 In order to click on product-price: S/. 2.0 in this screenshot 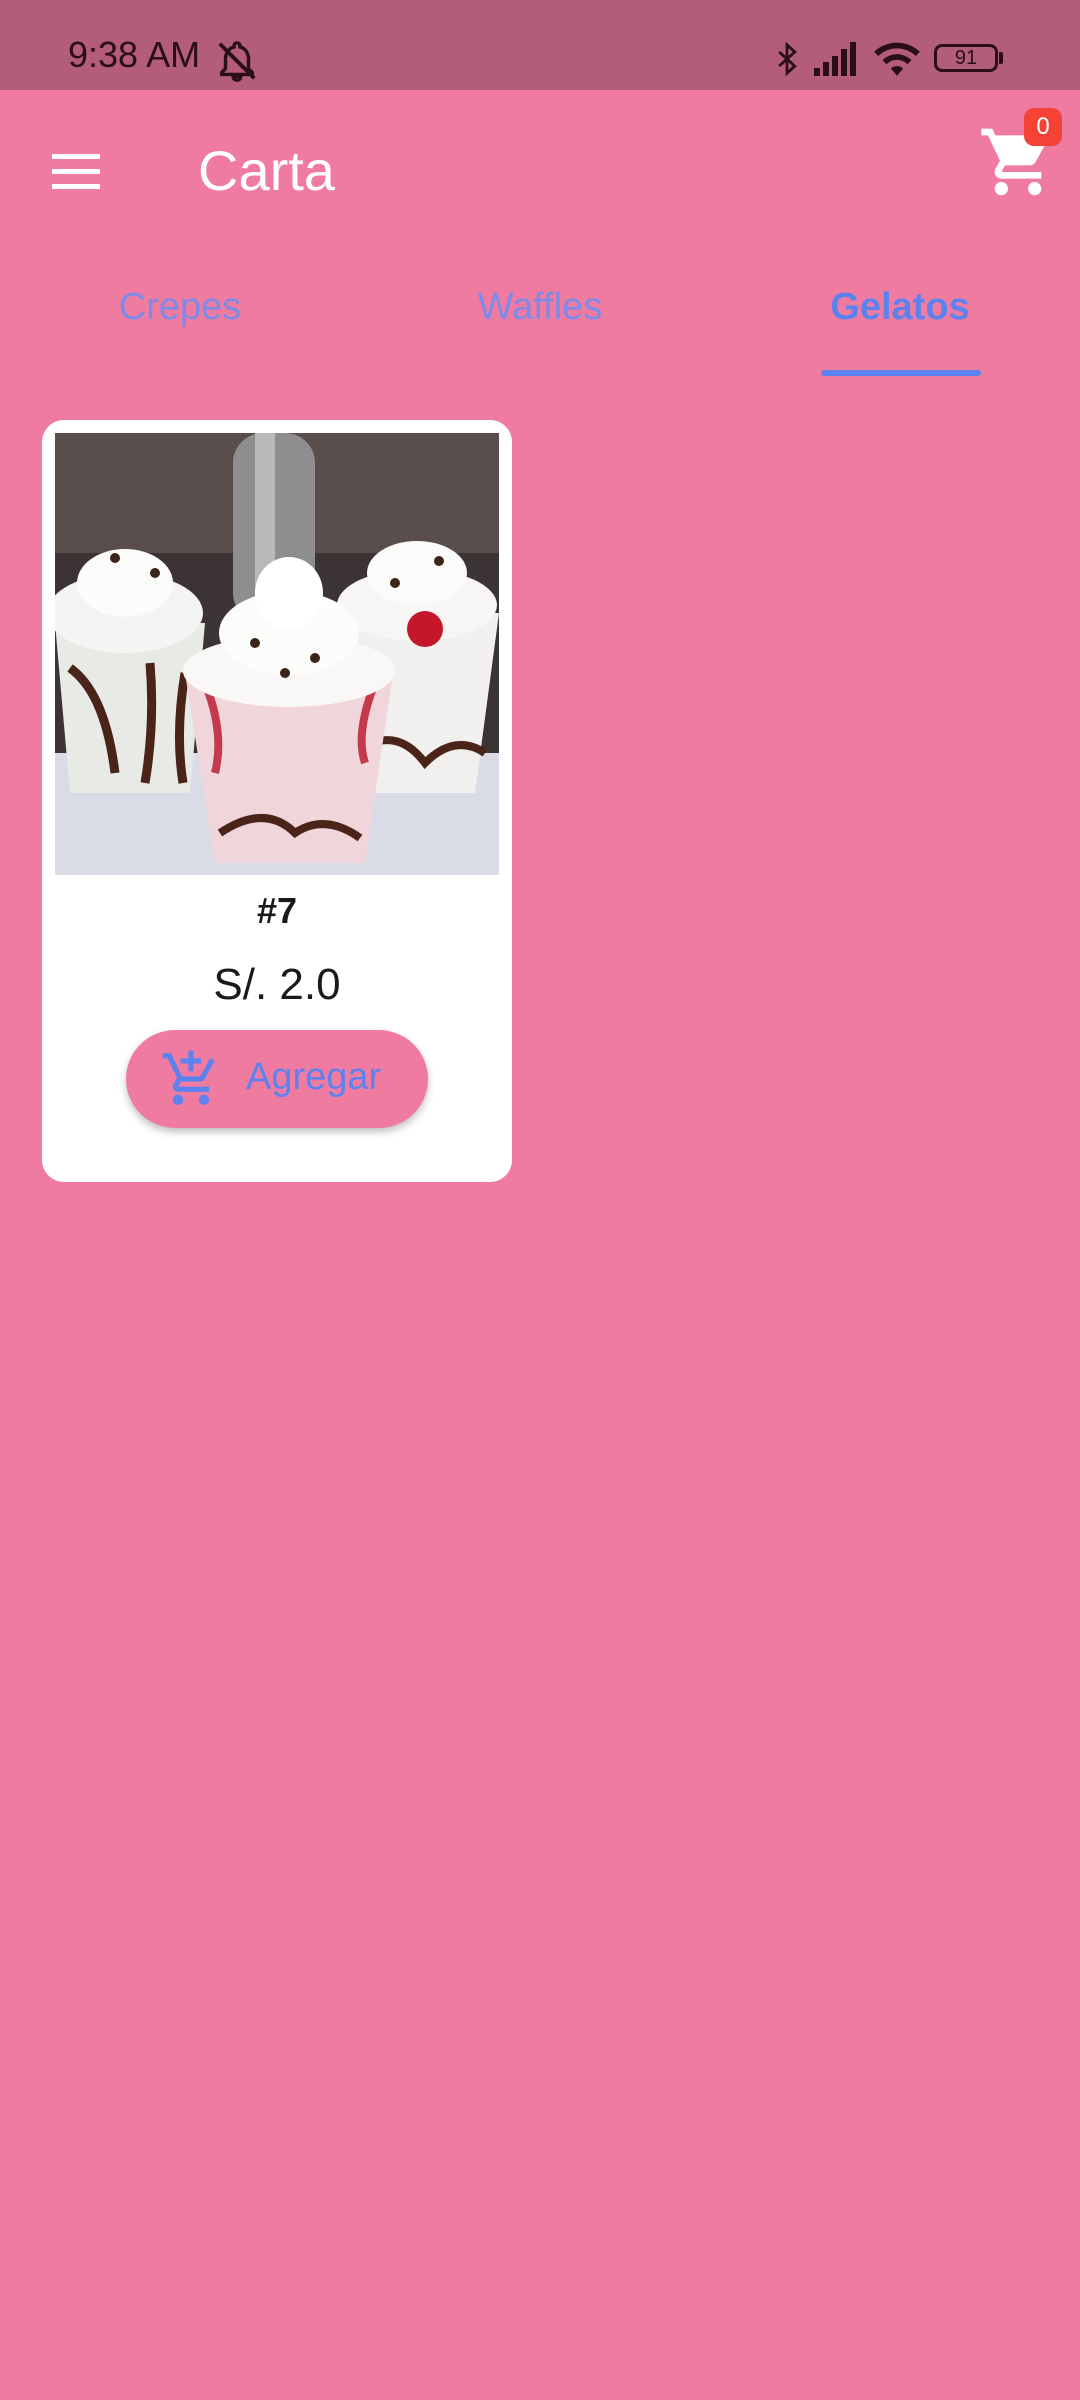, I will do `click(277, 984)`.